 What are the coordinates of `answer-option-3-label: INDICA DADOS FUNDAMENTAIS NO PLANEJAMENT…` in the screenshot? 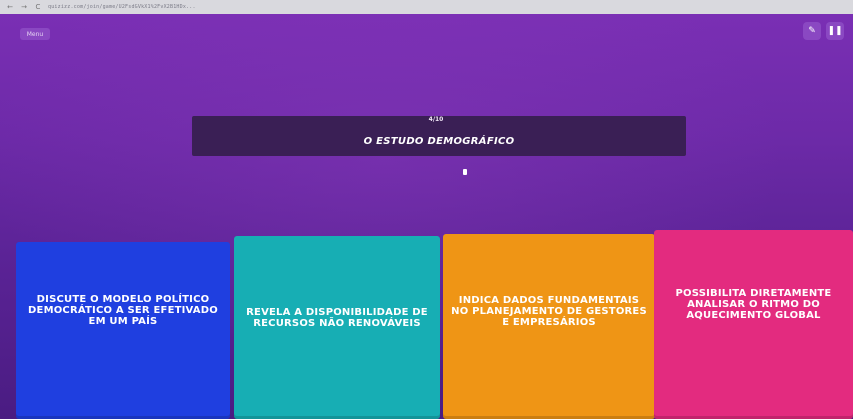 It's located at (549, 311).